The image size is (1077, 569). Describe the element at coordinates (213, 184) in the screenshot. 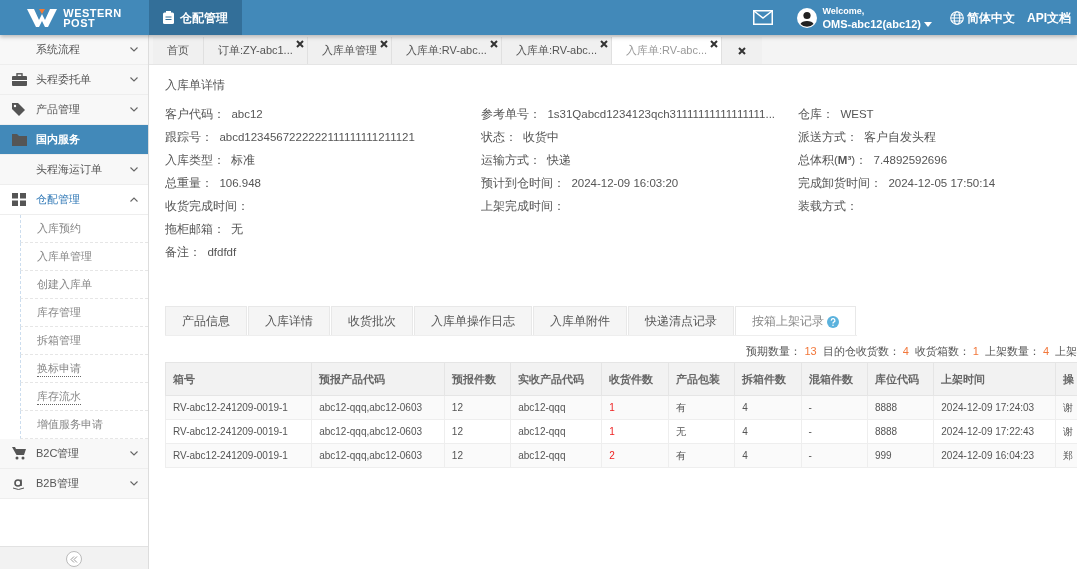

I see `detail-field: 总重量： 106.948` at that location.